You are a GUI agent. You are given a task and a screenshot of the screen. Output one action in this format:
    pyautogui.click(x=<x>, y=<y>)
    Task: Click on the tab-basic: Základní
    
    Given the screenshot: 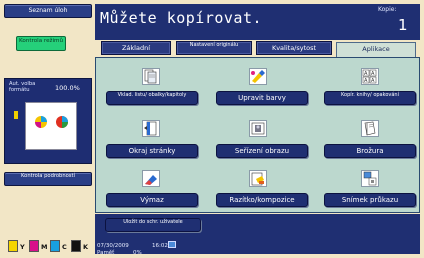 What is the action you would take?
    pyautogui.click(x=136, y=48)
    